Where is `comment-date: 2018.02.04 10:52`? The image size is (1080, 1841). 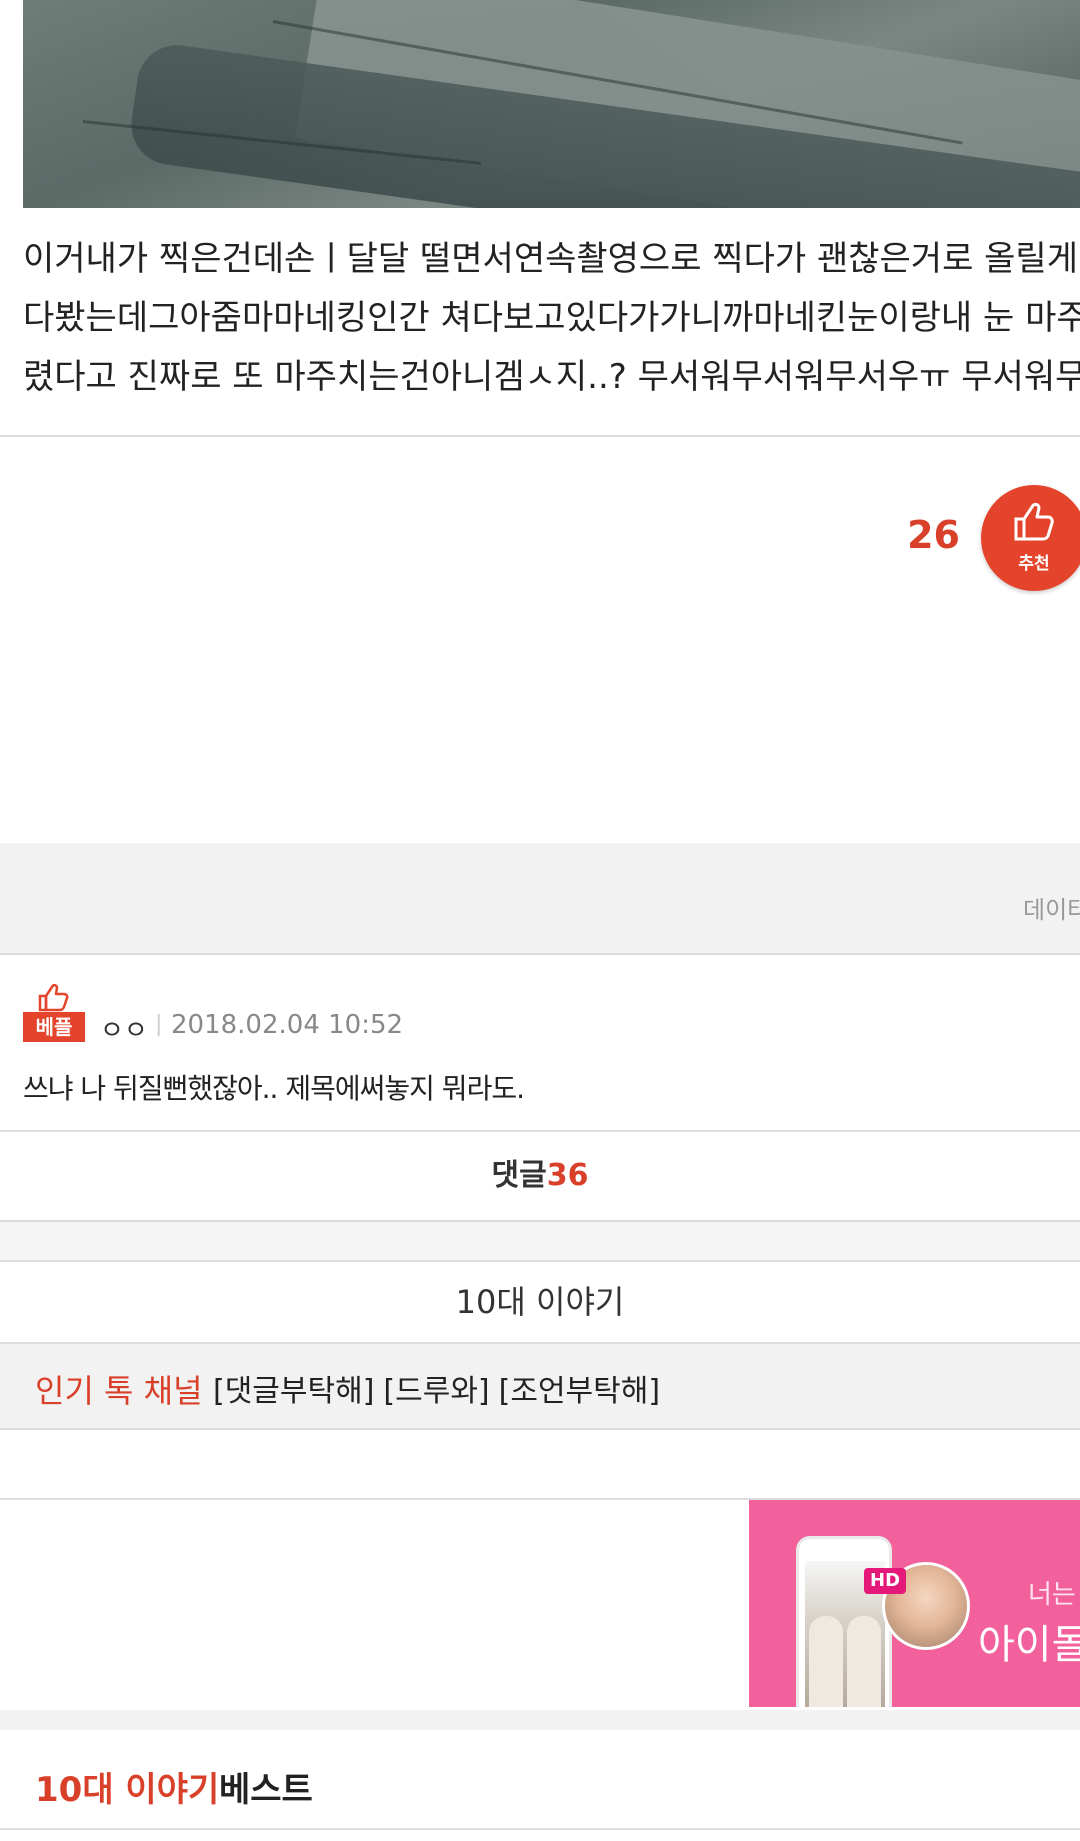 comment-date: 2018.02.04 10:52 is located at coordinates (287, 1025).